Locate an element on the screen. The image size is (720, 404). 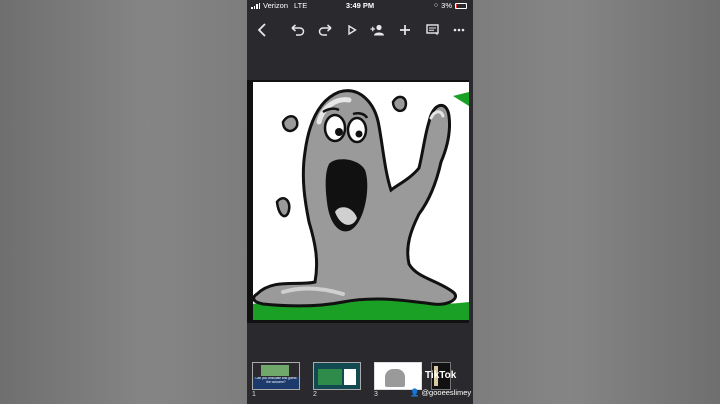
status-bar: Verizon LTE 3:49 PM ○ 3% is located at coordinates (360, 6).